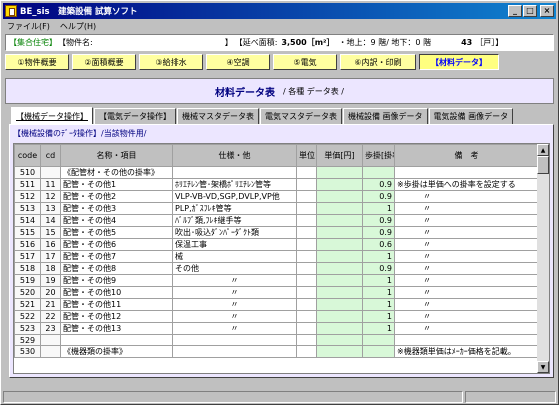 The width and height of the screenshot is (559, 405). What do you see at coordinates (78, 26) in the screenshot?
I see `menu-help: ヘルプ(H)` at bounding box center [78, 26].